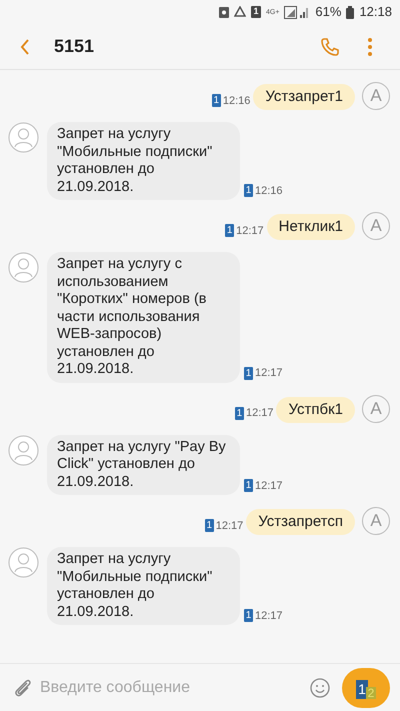 The height and width of the screenshot is (711, 400). I want to click on phone-icon, so click(330, 46).